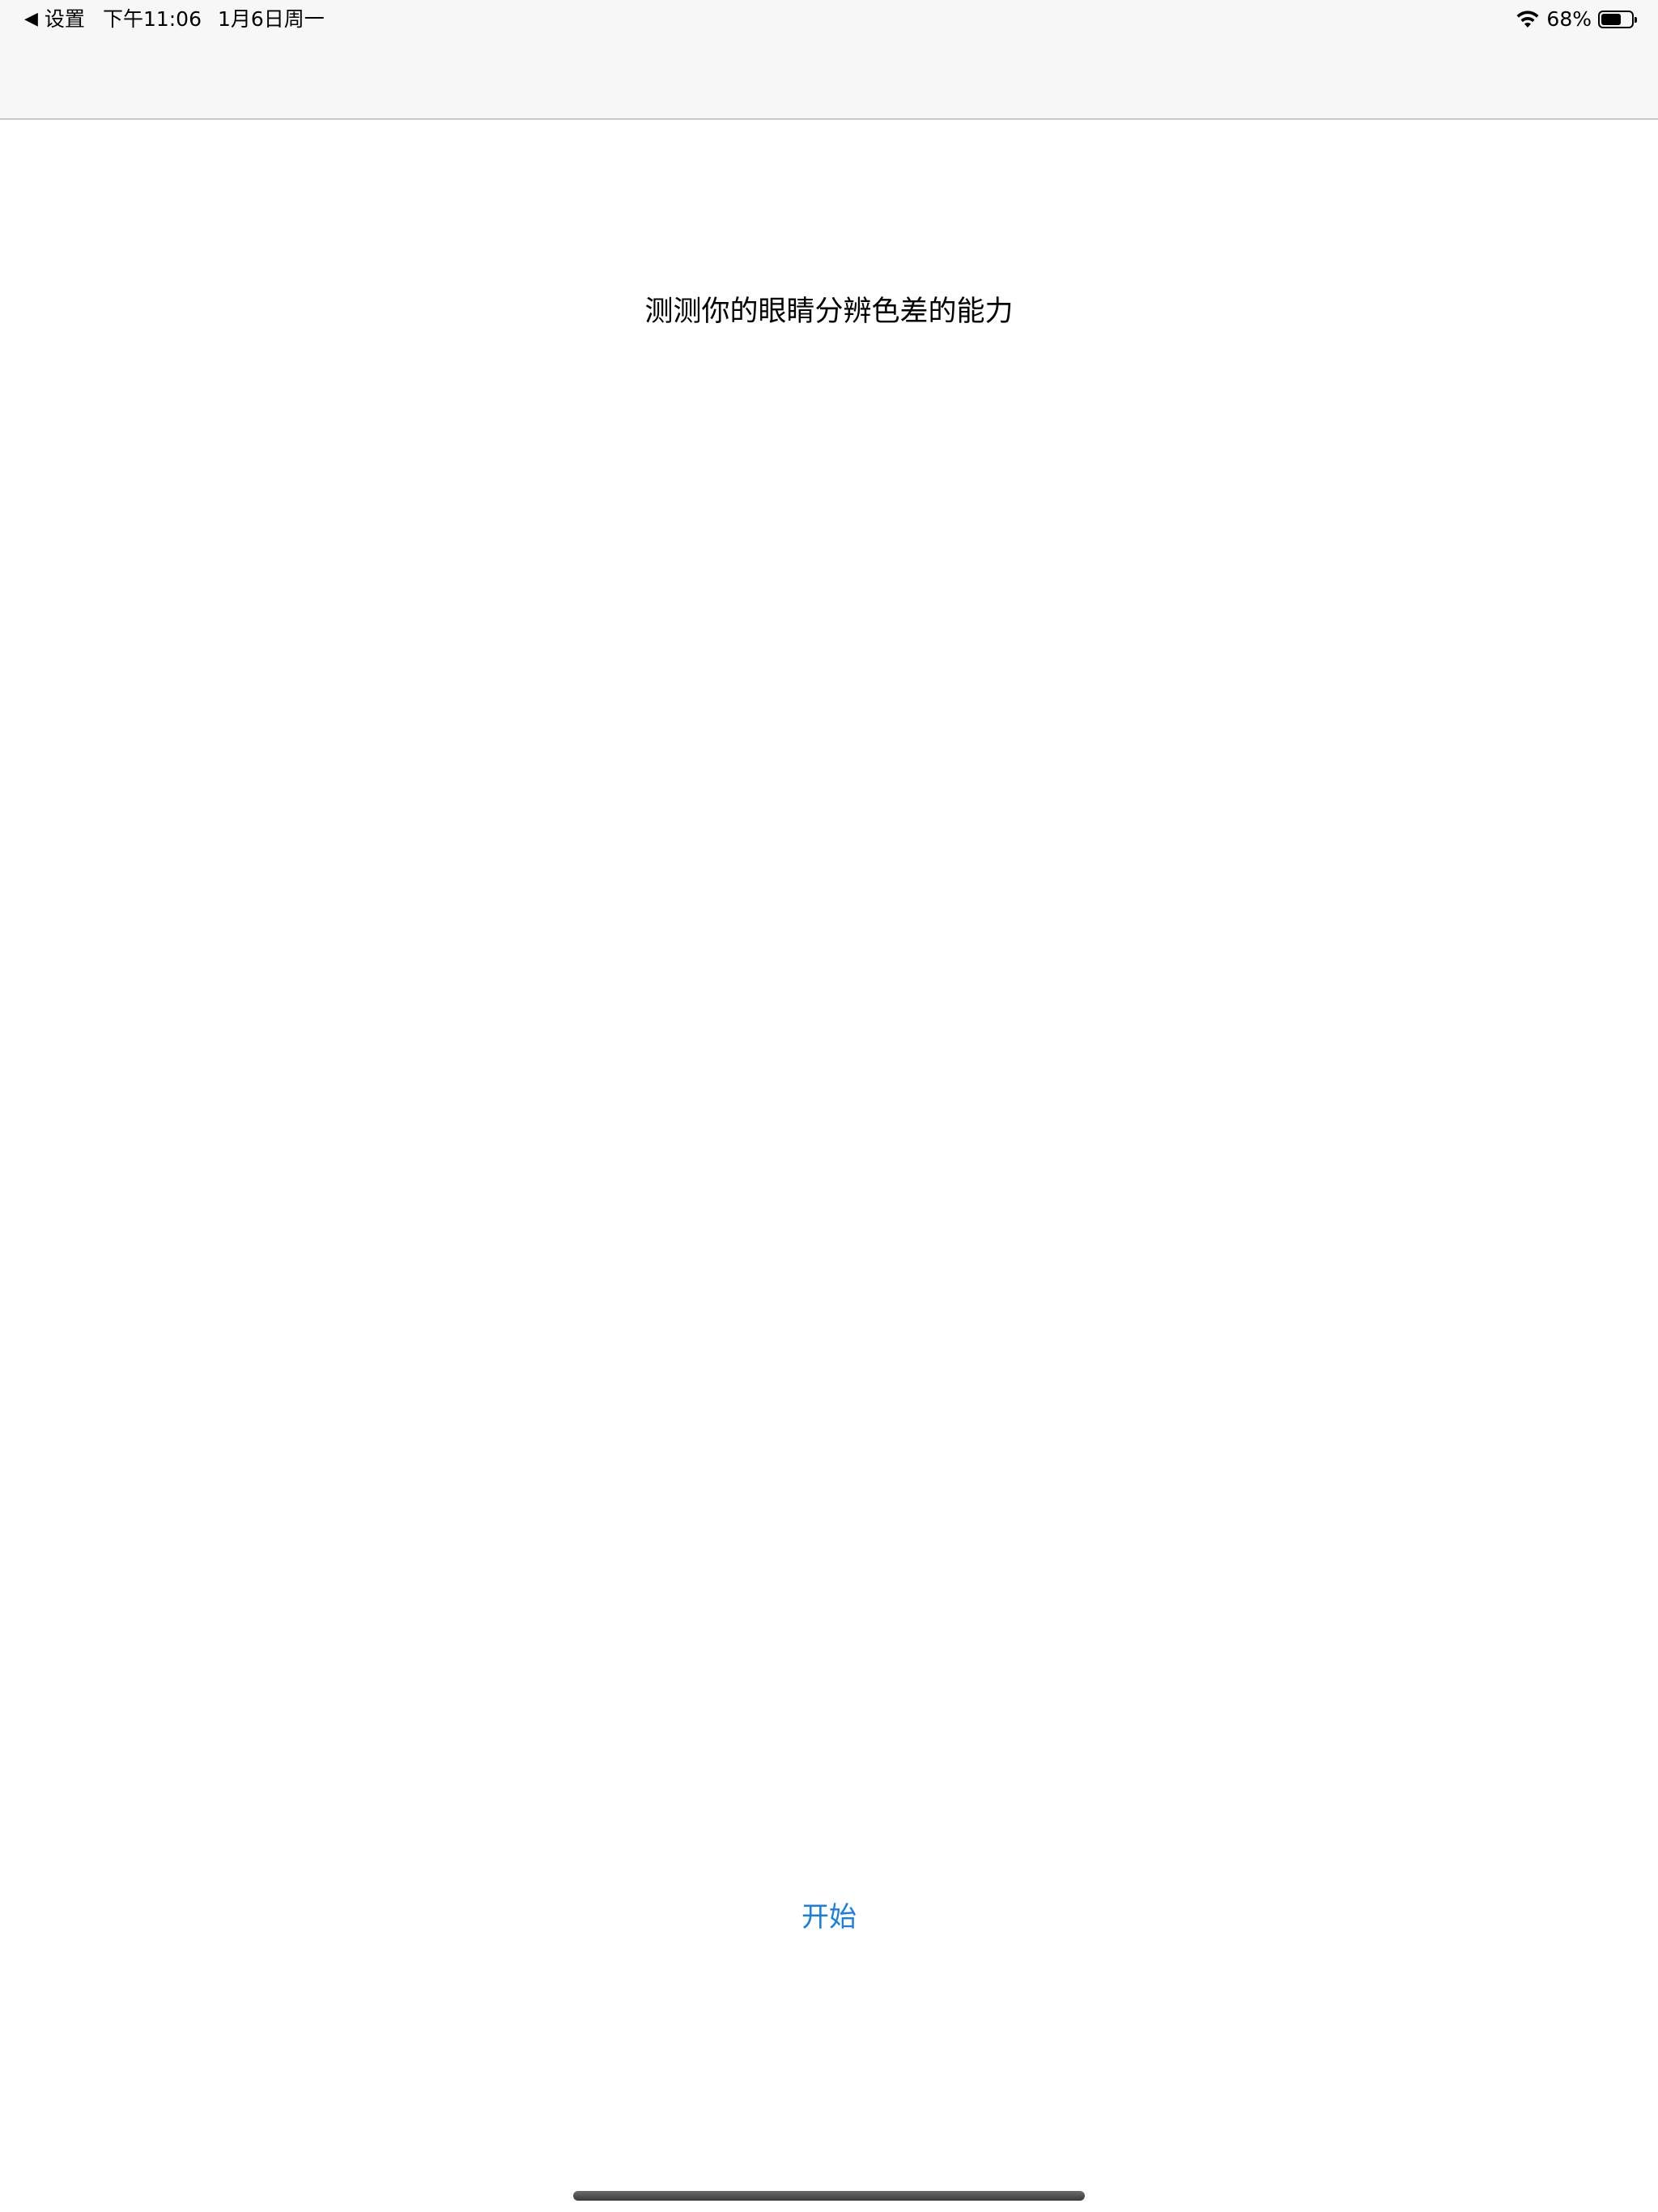 The width and height of the screenshot is (1658, 2212). Describe the element at coordinates (1569, 19) in the screenshot. I see `battery-percent: 68%` at that location.